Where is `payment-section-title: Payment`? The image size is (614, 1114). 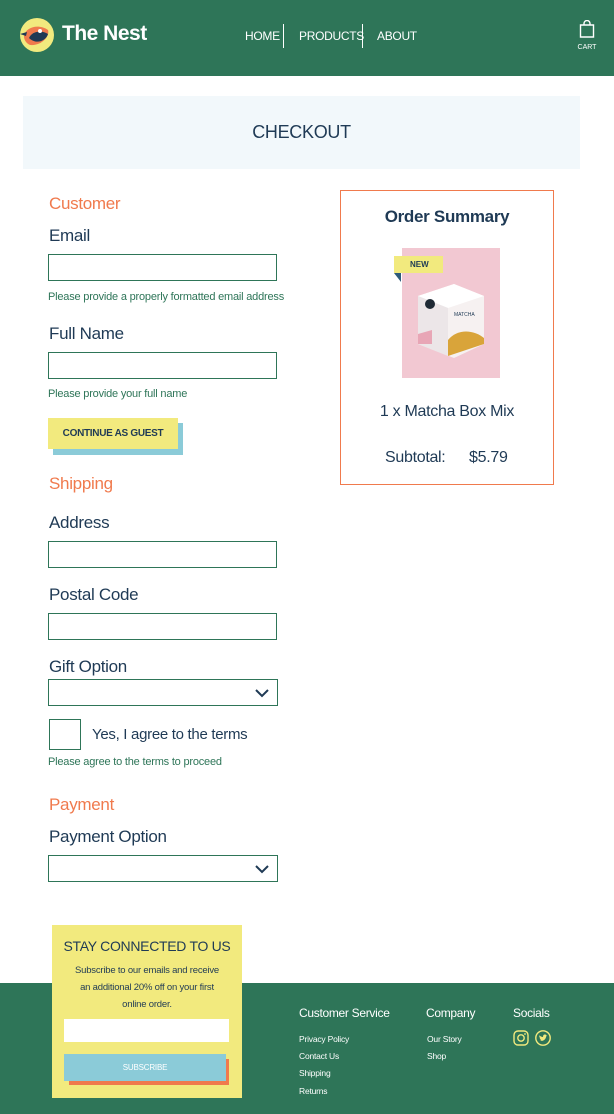 payment-section-title: Payment is located at coordinates (81, 804).